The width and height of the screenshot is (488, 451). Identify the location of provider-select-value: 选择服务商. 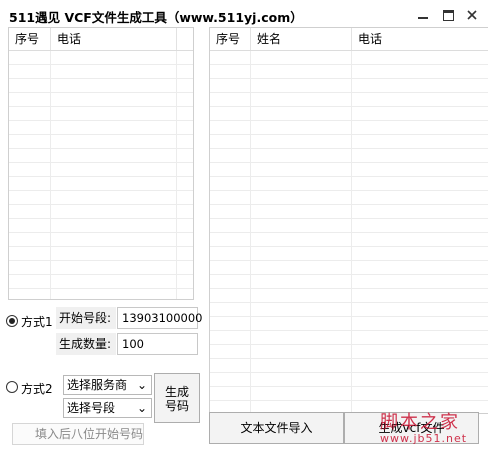
(97, 385).